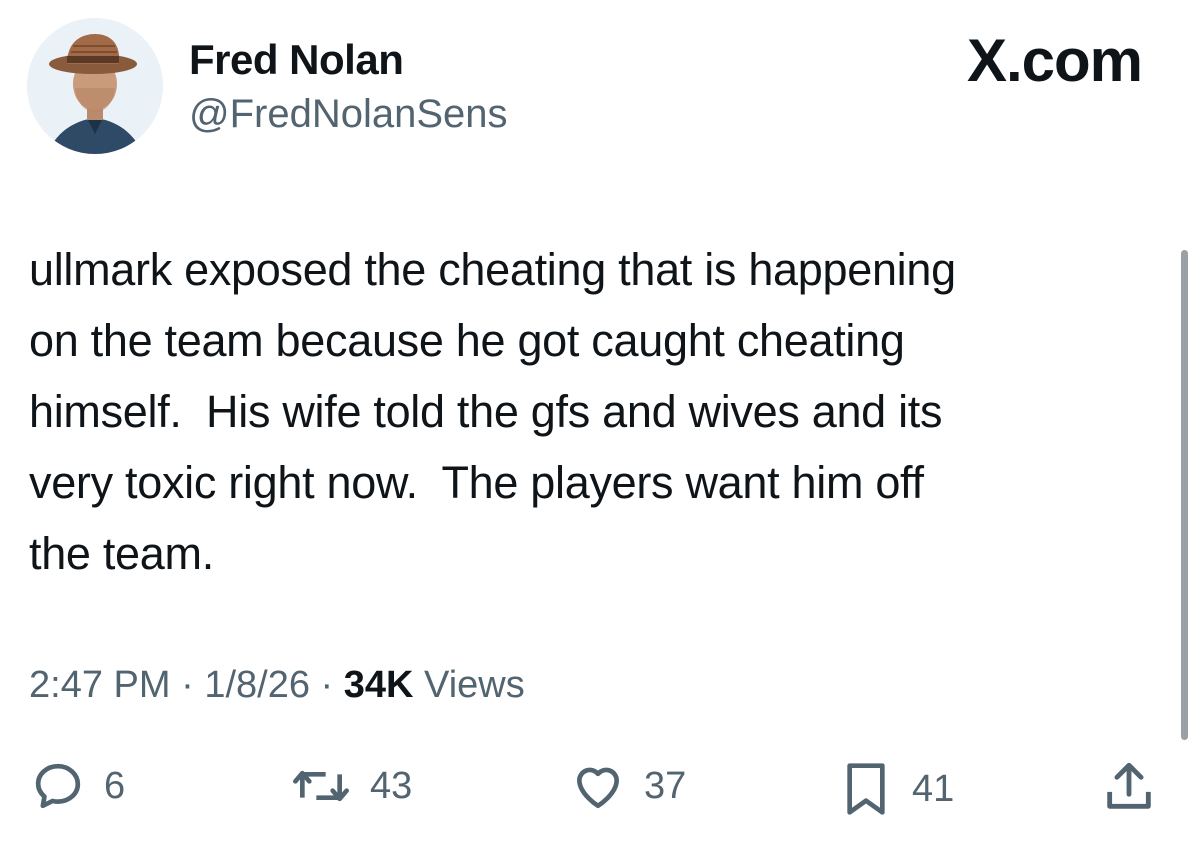 The image size is (1200, 853). Describe the element at coordinates (351, 786) in the screenshot. I see `repost-button: 43` at that location.